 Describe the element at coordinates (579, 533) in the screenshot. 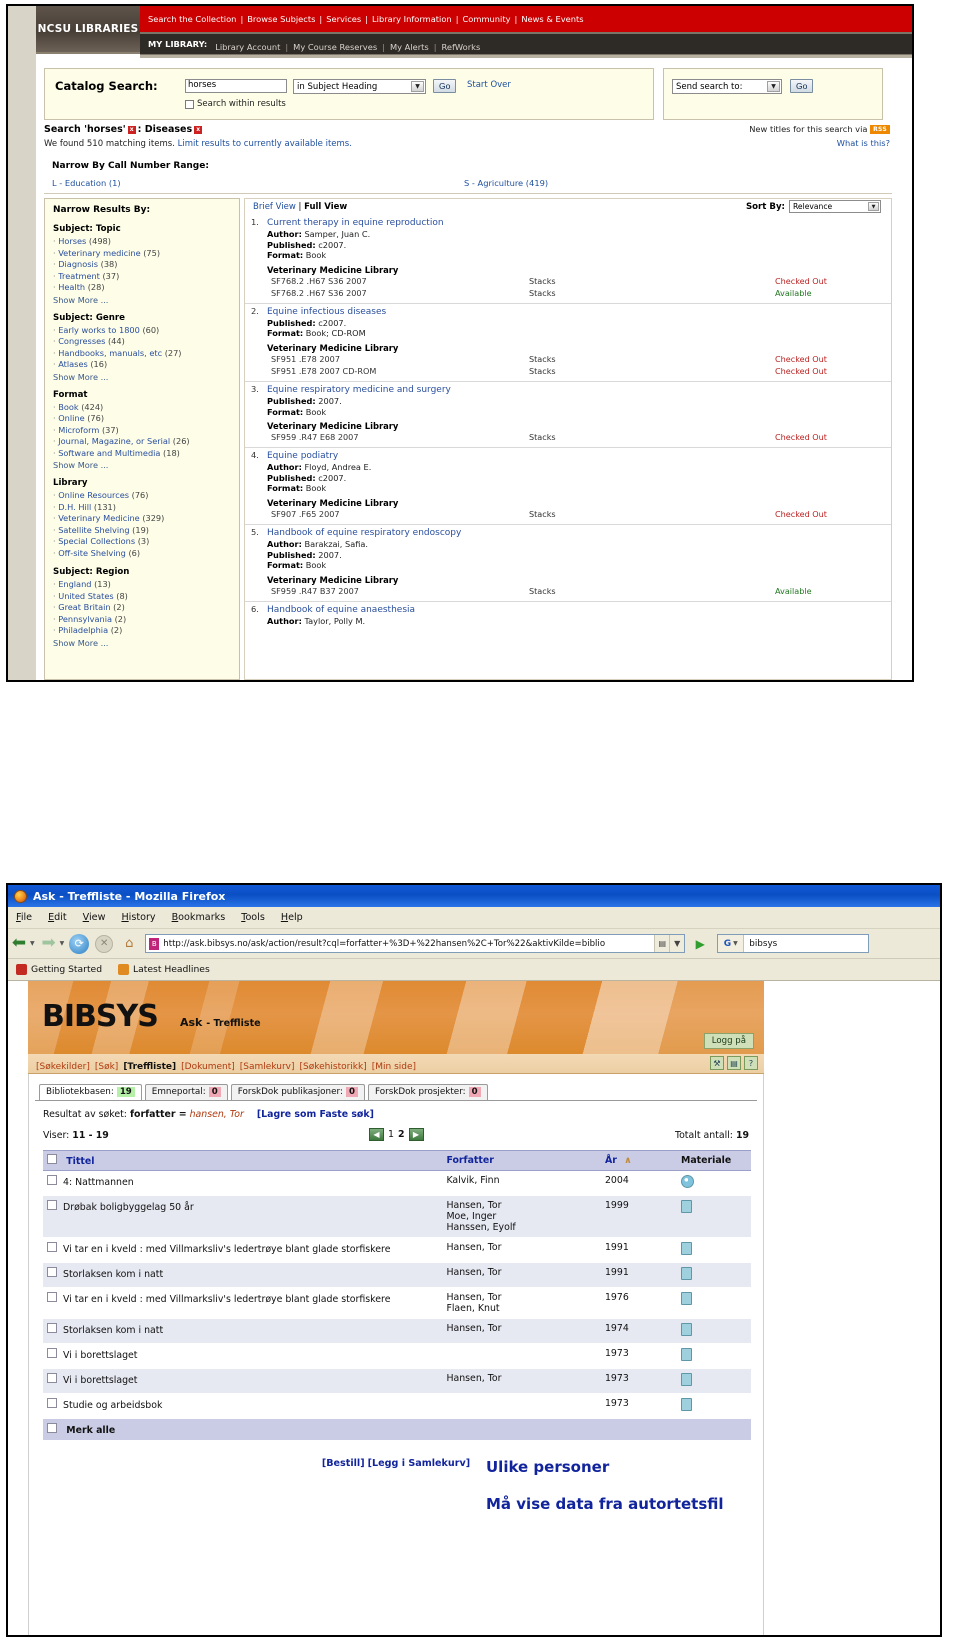

I see `result-title-link: Handbook of equine respiratory endoscopy` at that location.